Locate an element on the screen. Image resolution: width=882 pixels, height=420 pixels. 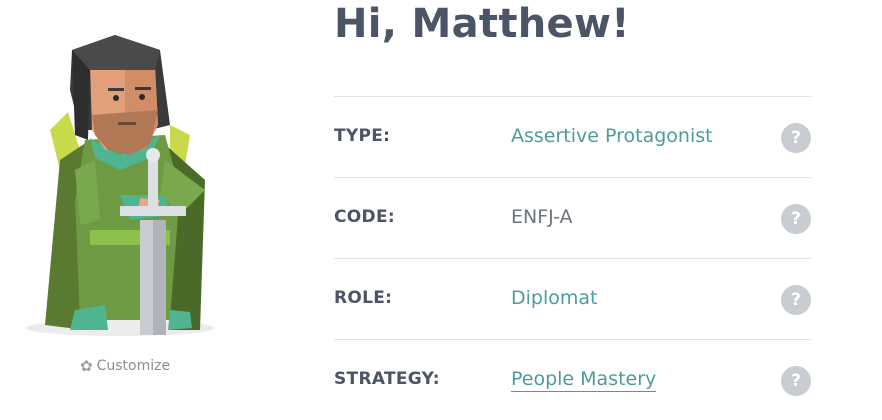
greeting-heading: Hi, Matthew! is located at coordinates (482, 24).